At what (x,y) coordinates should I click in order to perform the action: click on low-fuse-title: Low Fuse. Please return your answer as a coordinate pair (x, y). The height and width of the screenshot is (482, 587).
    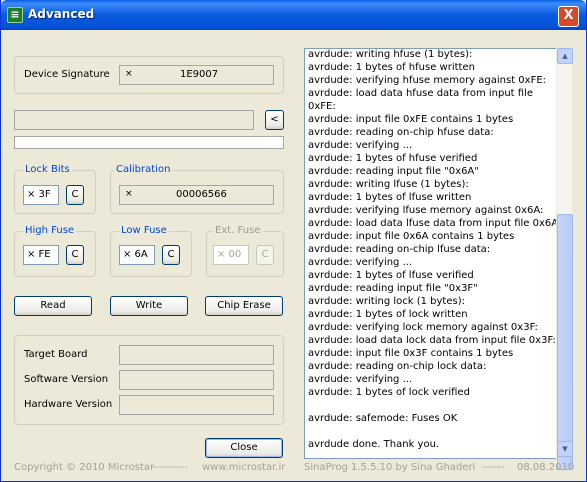
    Looking at the image, I should click on (144, 230).